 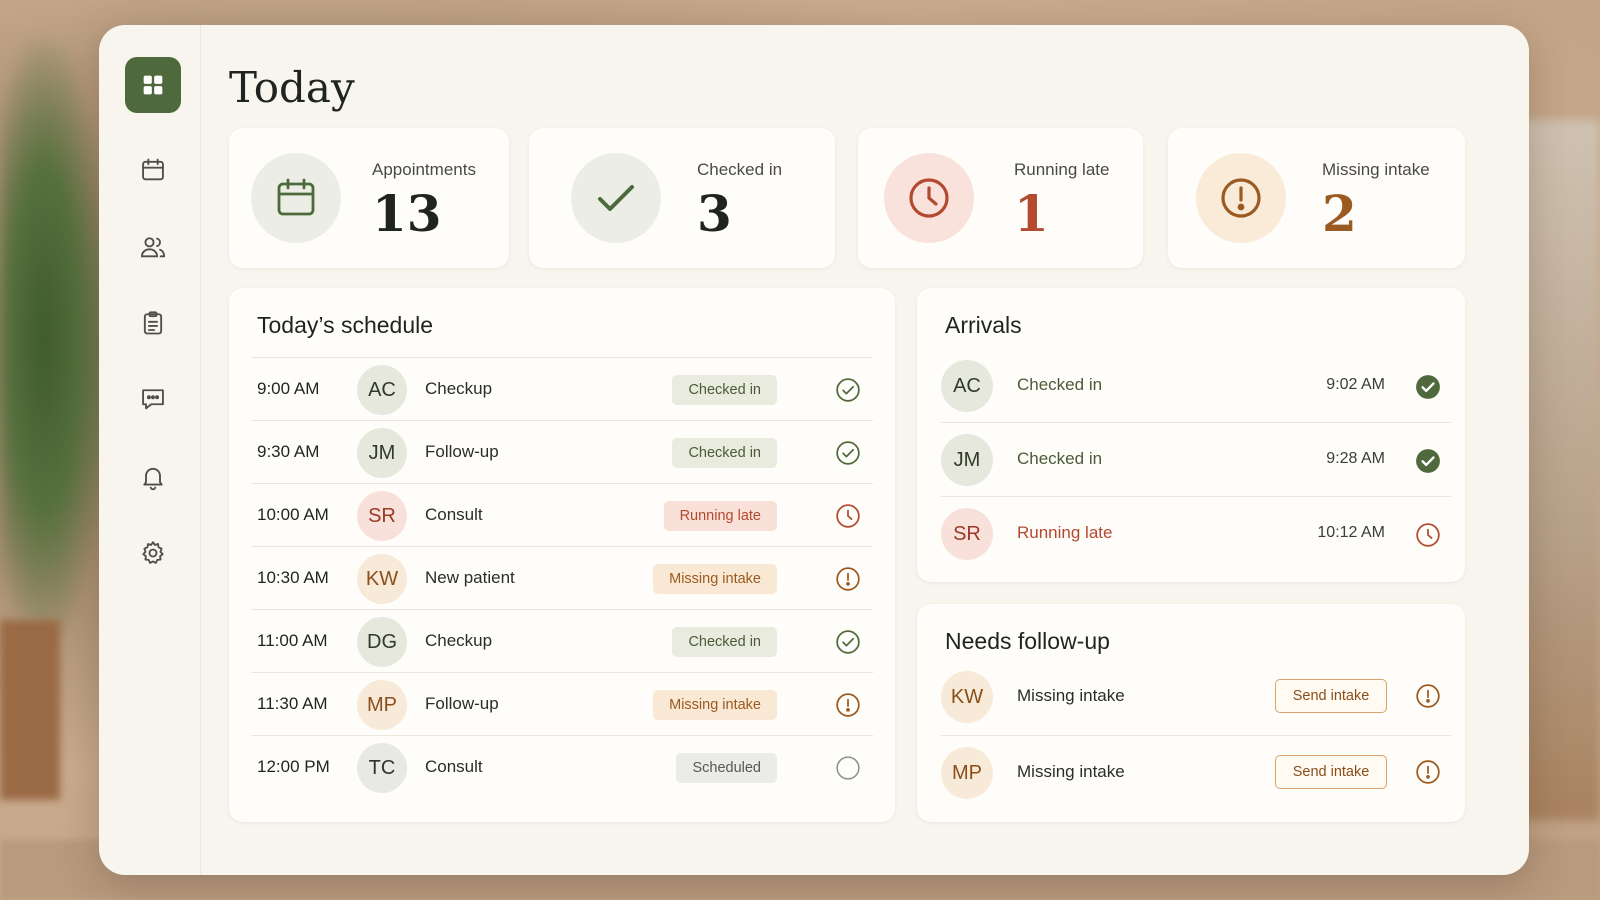 What do you see at coordinates (562, 452) in the screenshot?
I see `table-row: 9:30 AM JM Follow-up Checked in` at bounding box center [562, 452].